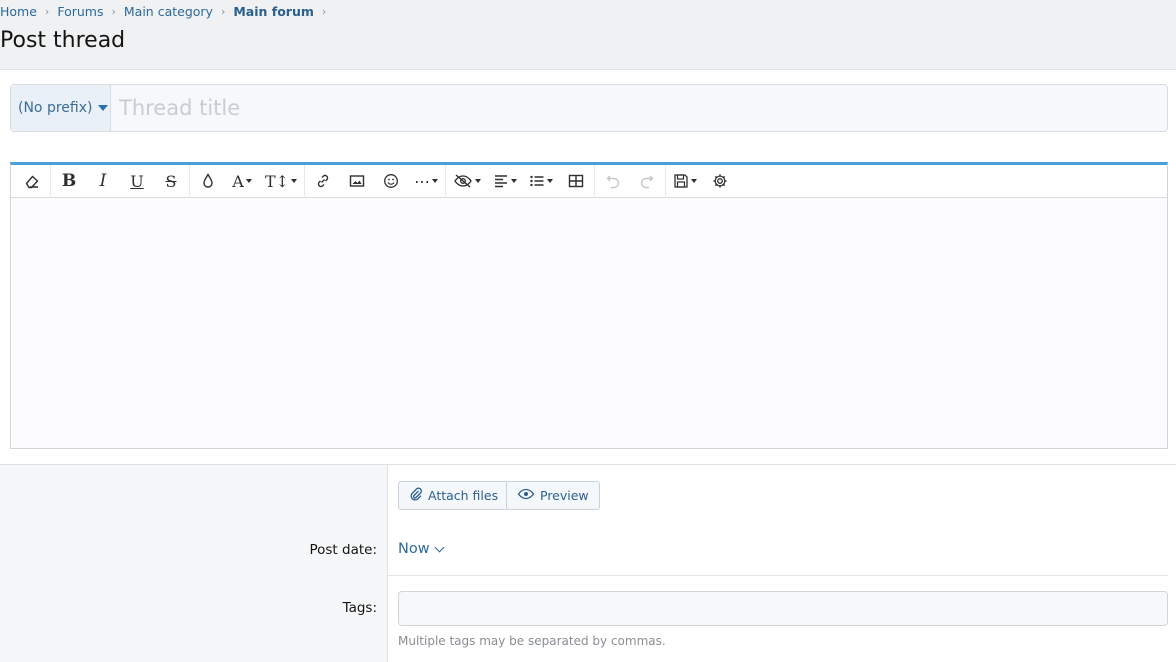 This screenshot has width=1176, height=662. I want to click on thread-title-input, so click(639, 108).